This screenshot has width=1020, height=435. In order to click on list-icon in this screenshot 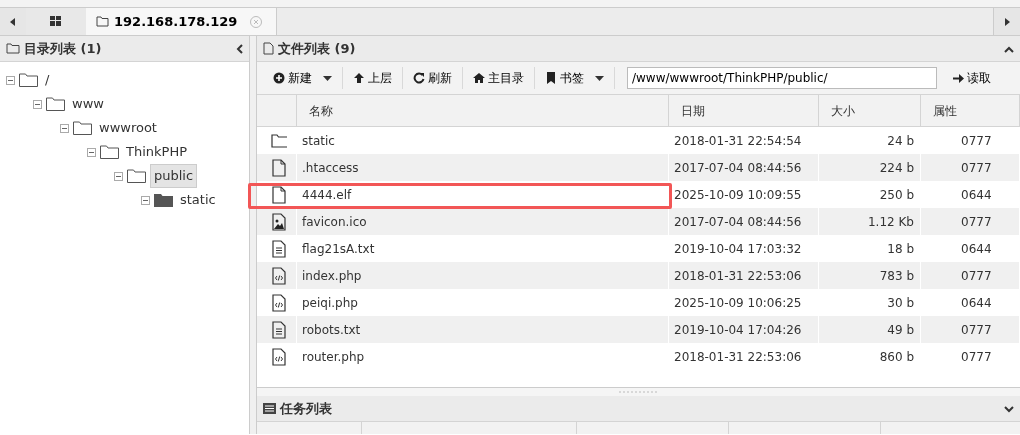, I will do `click(269, 408)`.